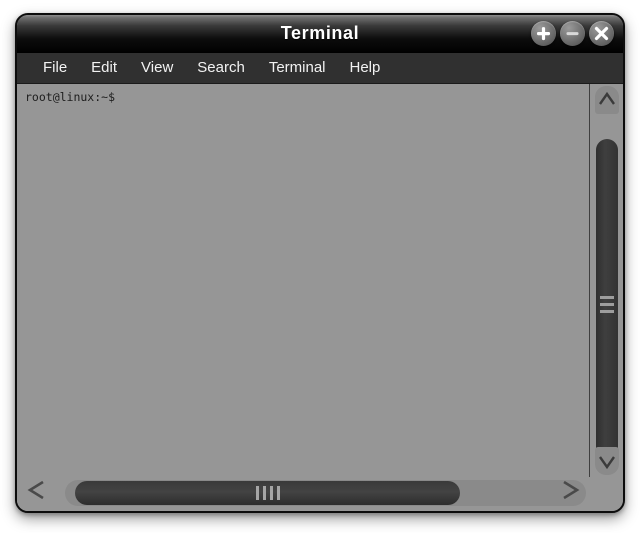 The height and width of the screenshot is (533, 640). I want to click on chevron-left-icon, so click(35, 490).